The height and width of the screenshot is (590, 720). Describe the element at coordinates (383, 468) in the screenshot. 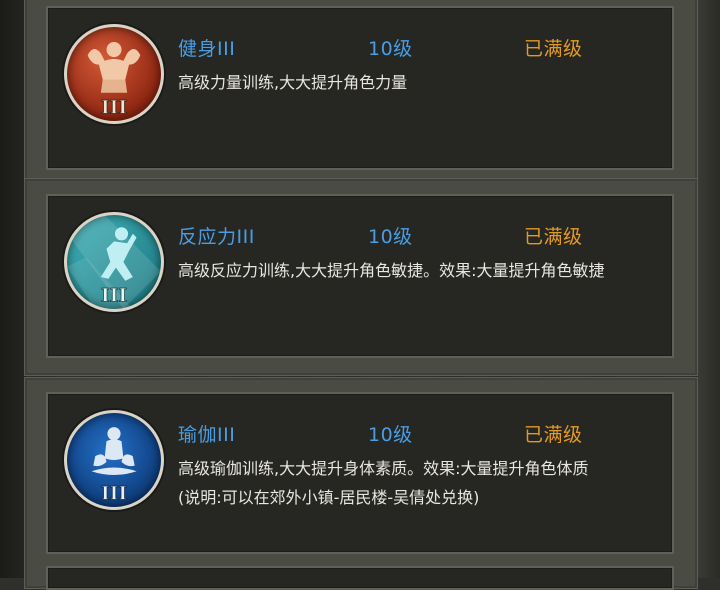

I see `skill-description-text: 高级瑜伽训练,大大提升身体素质。效果:大量提升角色体质` at that location.